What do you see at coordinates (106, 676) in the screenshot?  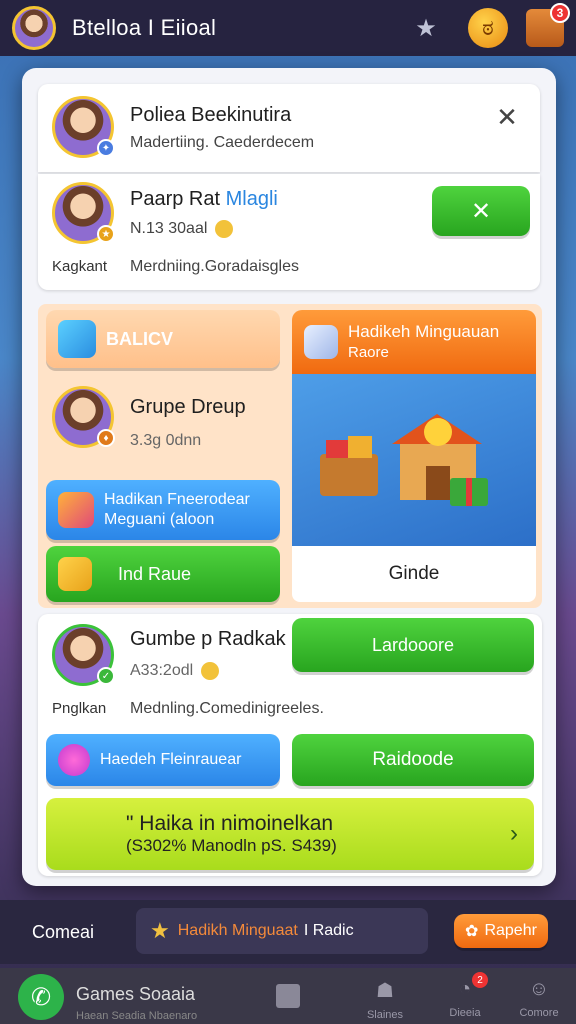 I see `online-badge-icon: ✓` at bounding box center [106, 676].